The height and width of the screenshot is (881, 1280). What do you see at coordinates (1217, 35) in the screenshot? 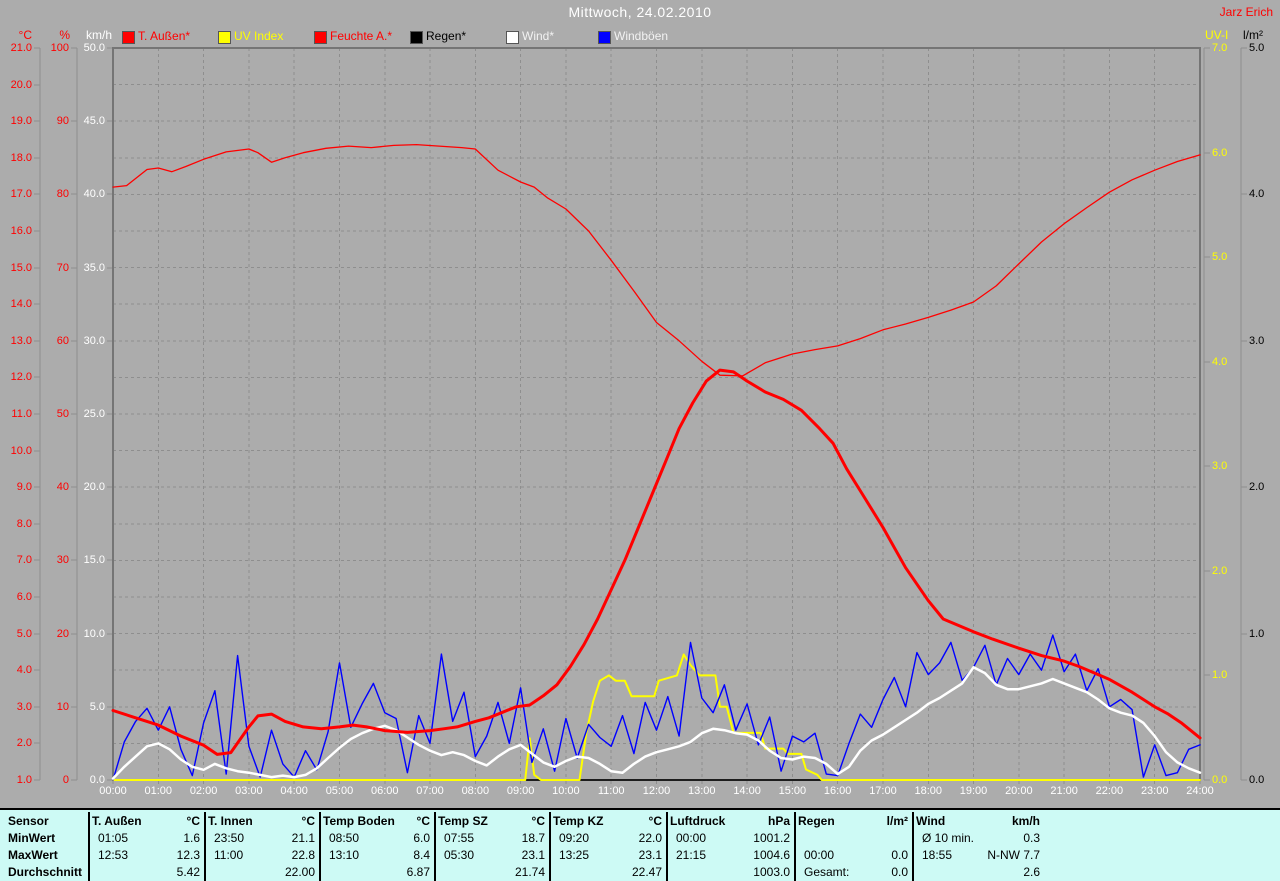
I see `axis-unit-label: UV-I` at bounding box center [1217, 35].